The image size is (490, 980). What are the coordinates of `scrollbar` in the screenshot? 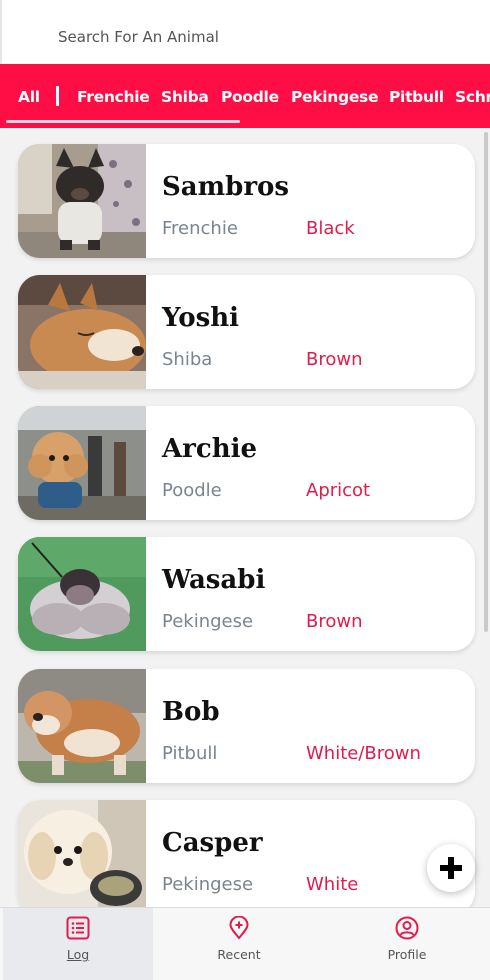 It's located at (486, 382).